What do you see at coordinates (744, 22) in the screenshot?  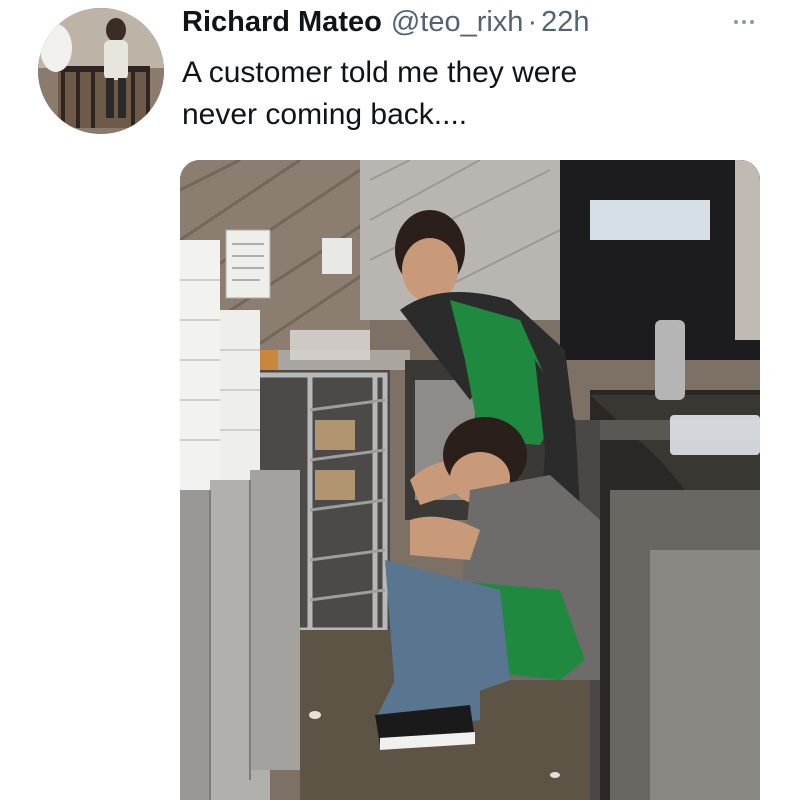 I see `more-options-icon` at bounding box center [744, 22].